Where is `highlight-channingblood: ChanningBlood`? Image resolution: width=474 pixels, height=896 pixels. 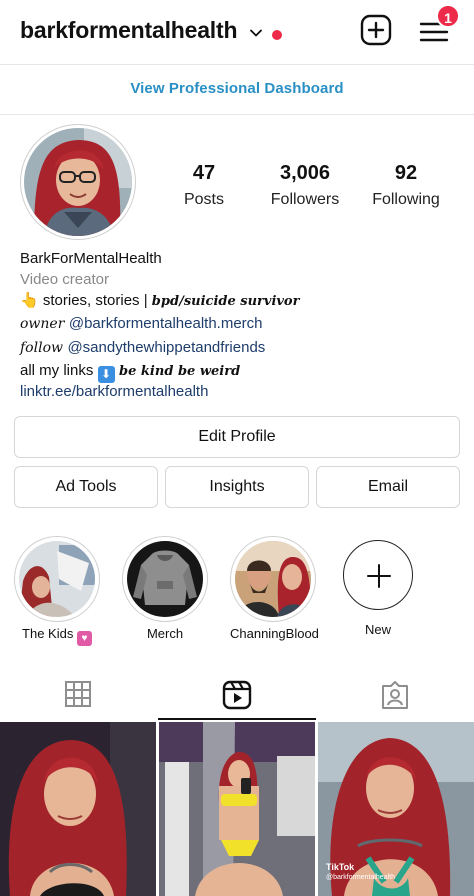 highlight-channingblood: ChanningBlood is located at coordinates (274, 588).